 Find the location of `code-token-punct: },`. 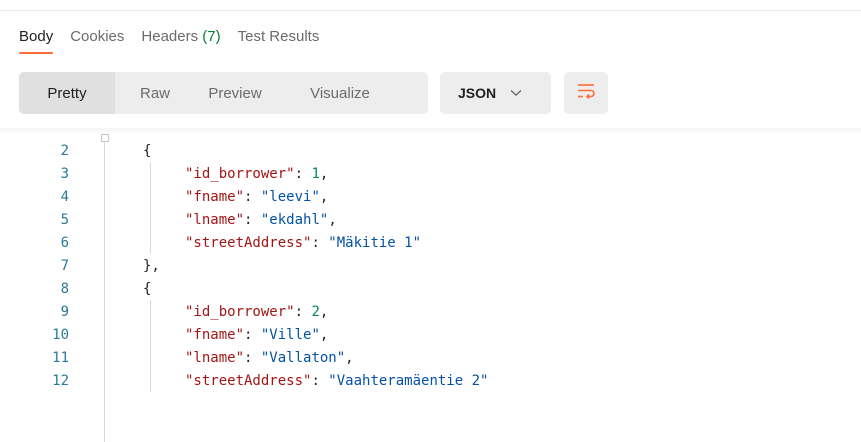

code-token-punct: }, is located at coordinates (151, 265).